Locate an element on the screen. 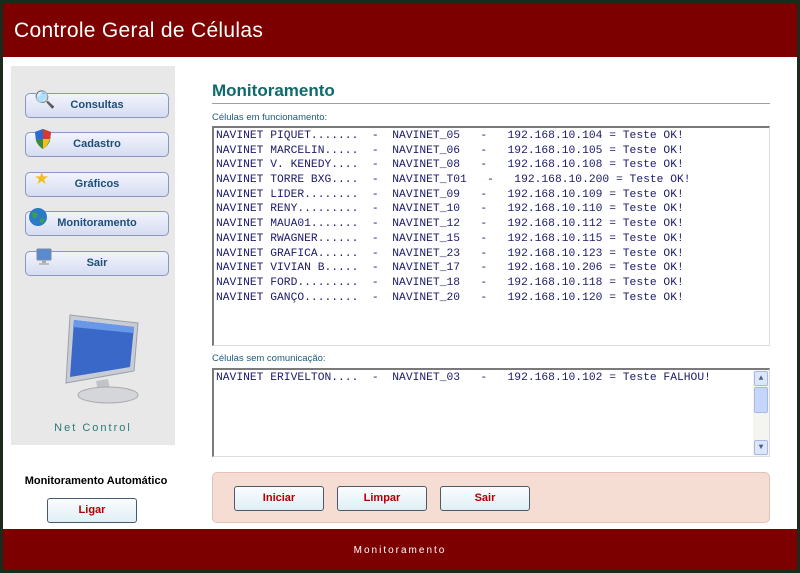 This screenshot has height=573, width=800. clear-button: Limpar is located at coordinates (382, 498).